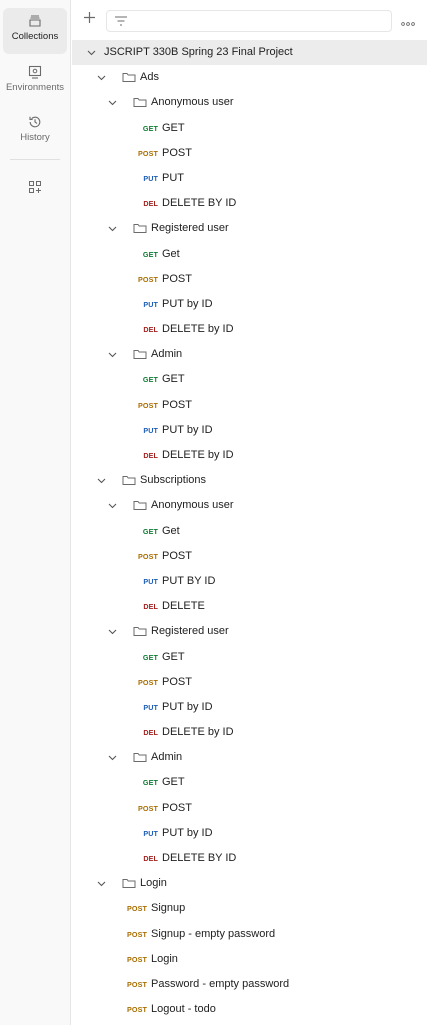  I want to click on sidebar-item-history: History, so click(35, 132).